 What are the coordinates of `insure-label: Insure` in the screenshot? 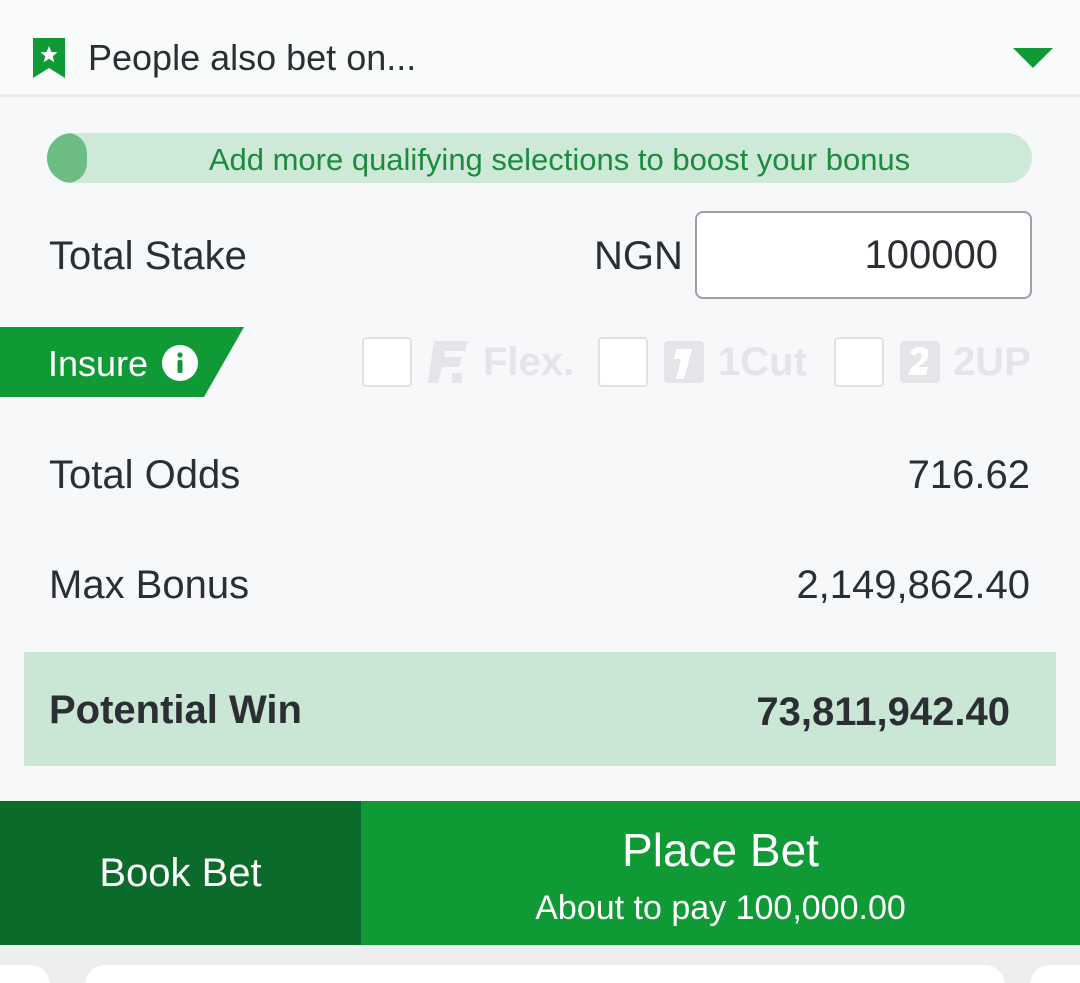 It's located at (98, 363).